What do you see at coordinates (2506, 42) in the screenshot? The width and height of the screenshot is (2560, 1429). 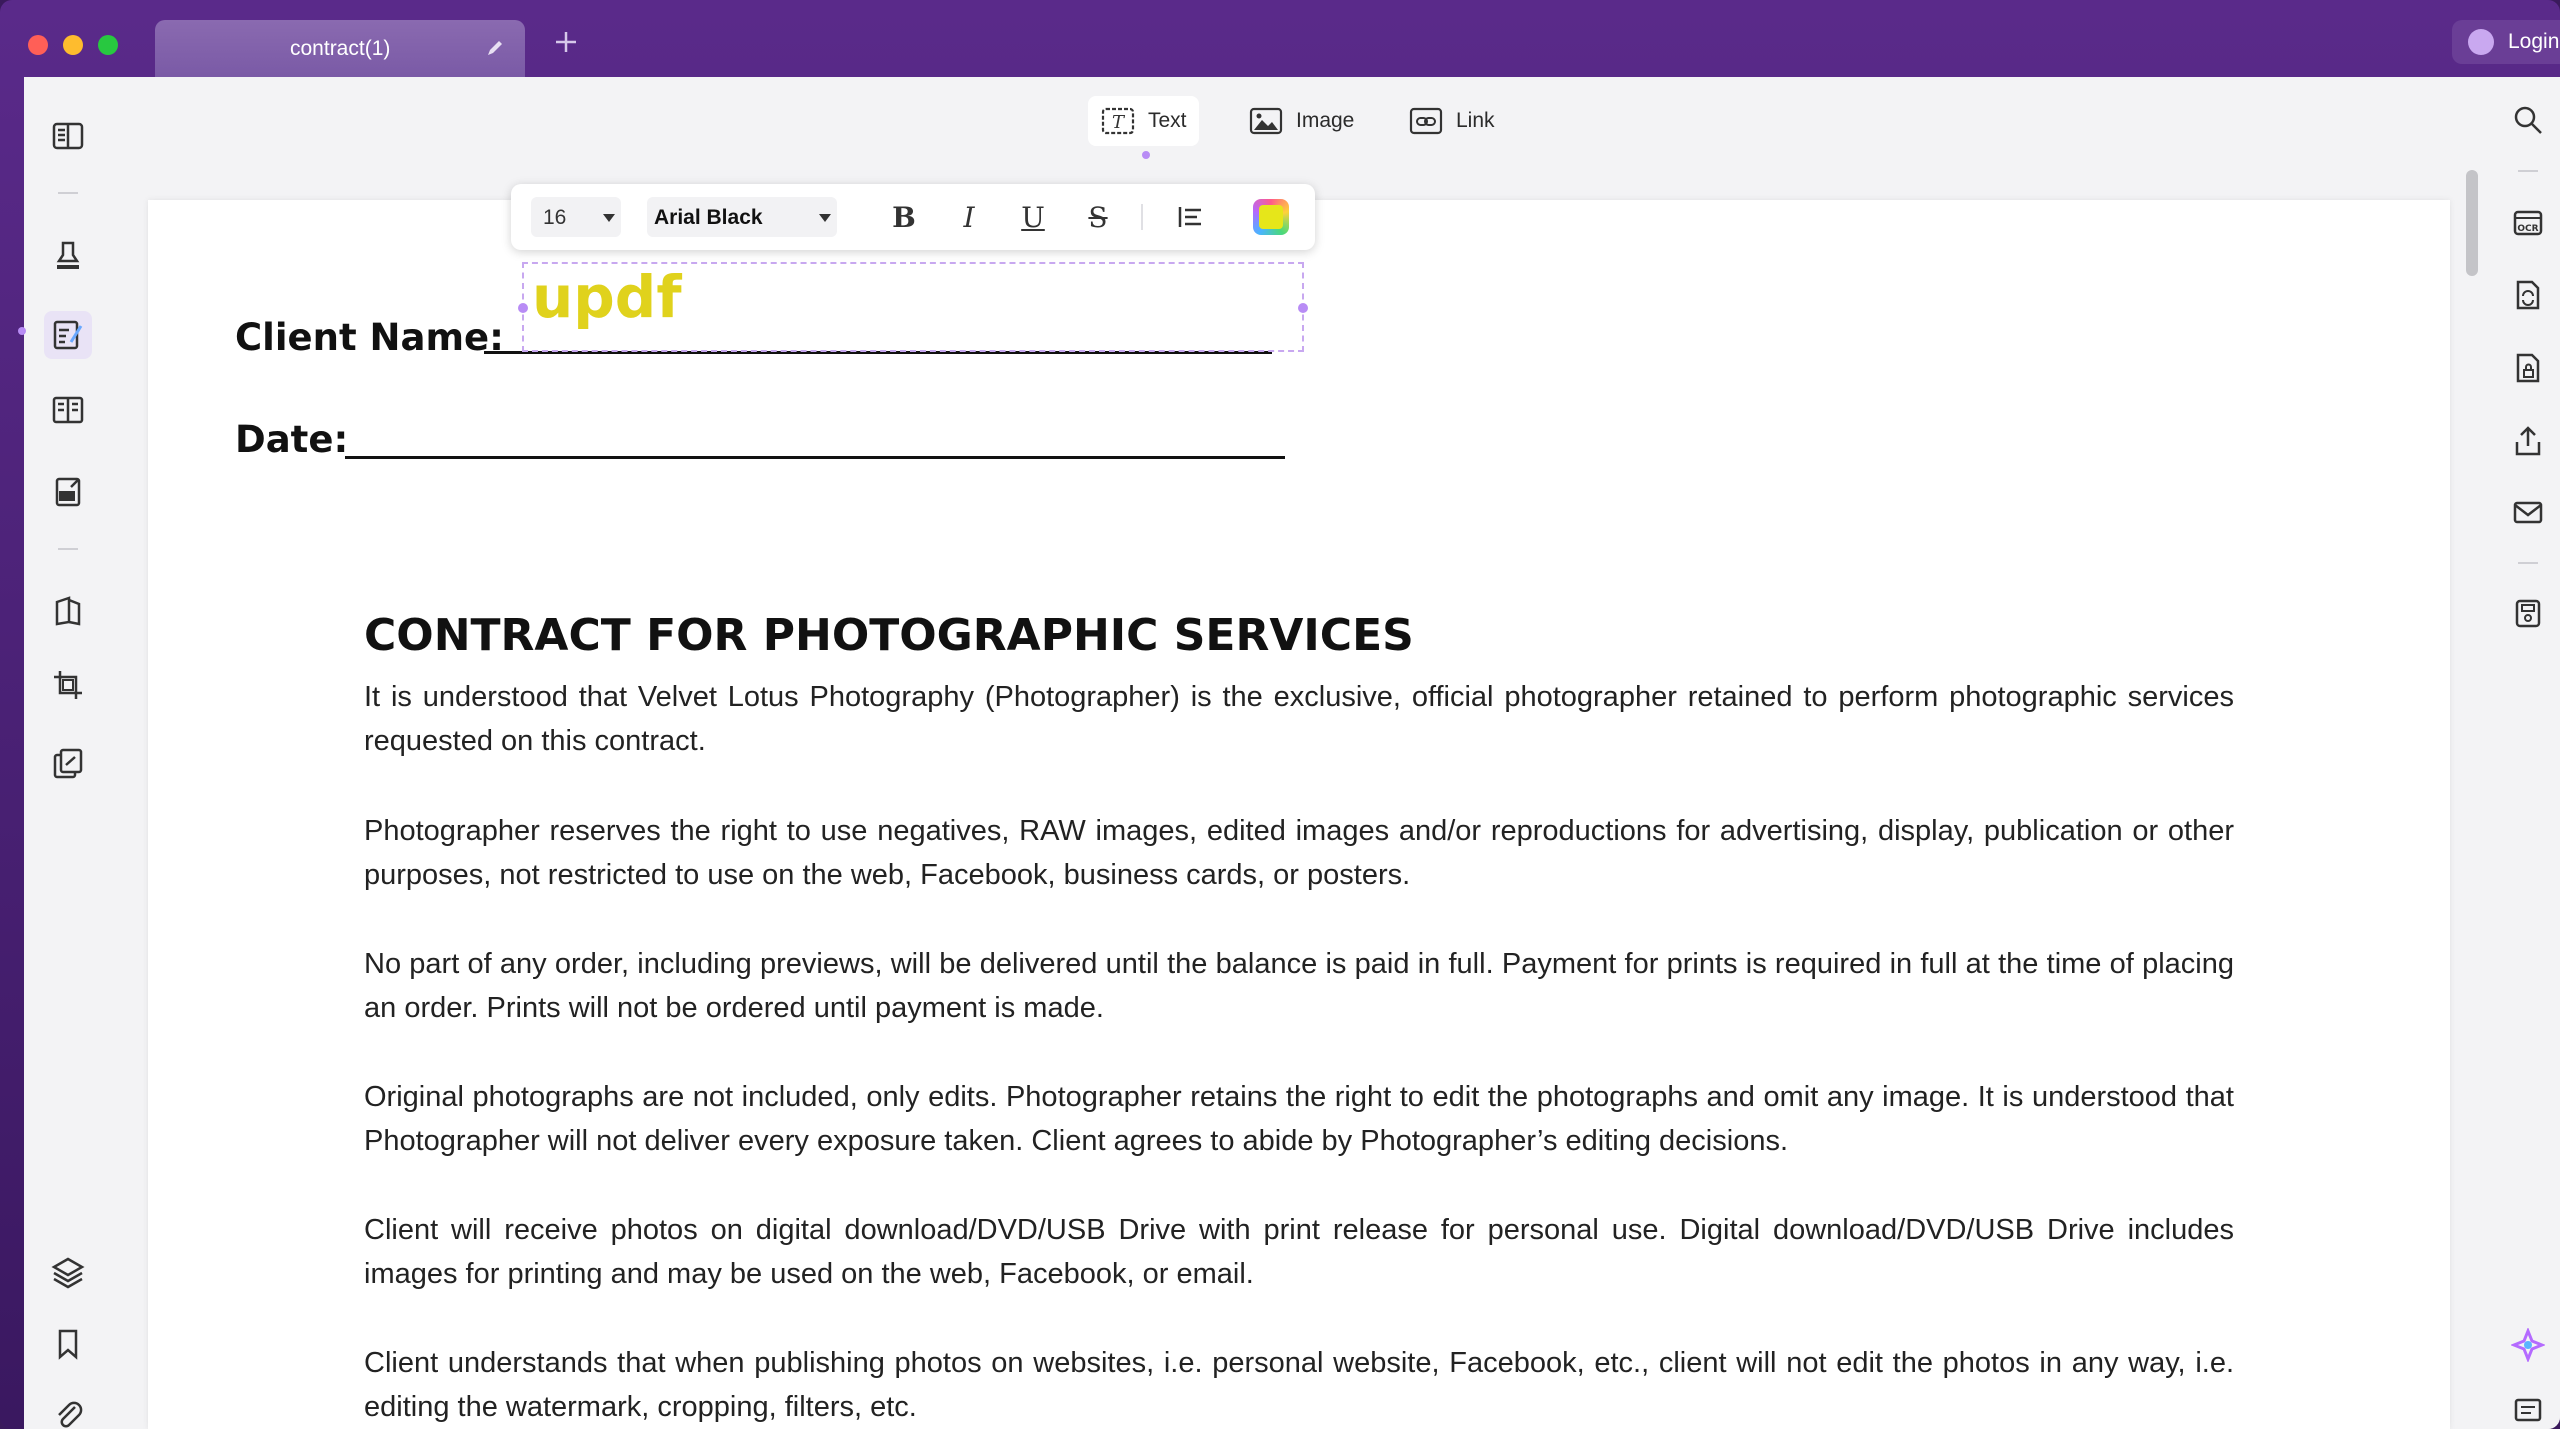 I see `login-button: Login` at bounding box center [2506, 42].